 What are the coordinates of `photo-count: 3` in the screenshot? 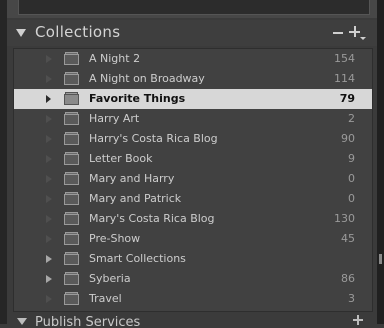 It's located at (351, 298).